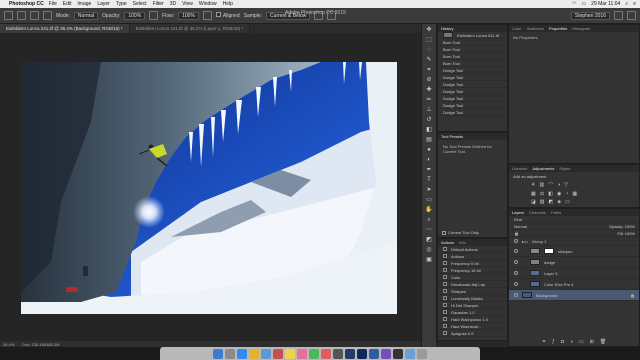 Image resolution: width=640 pixels, height=360 pixels. What do you see at coordinates (218, 353) in the screenshot?
I see `finder-icon` at bounding box center [218, 353].